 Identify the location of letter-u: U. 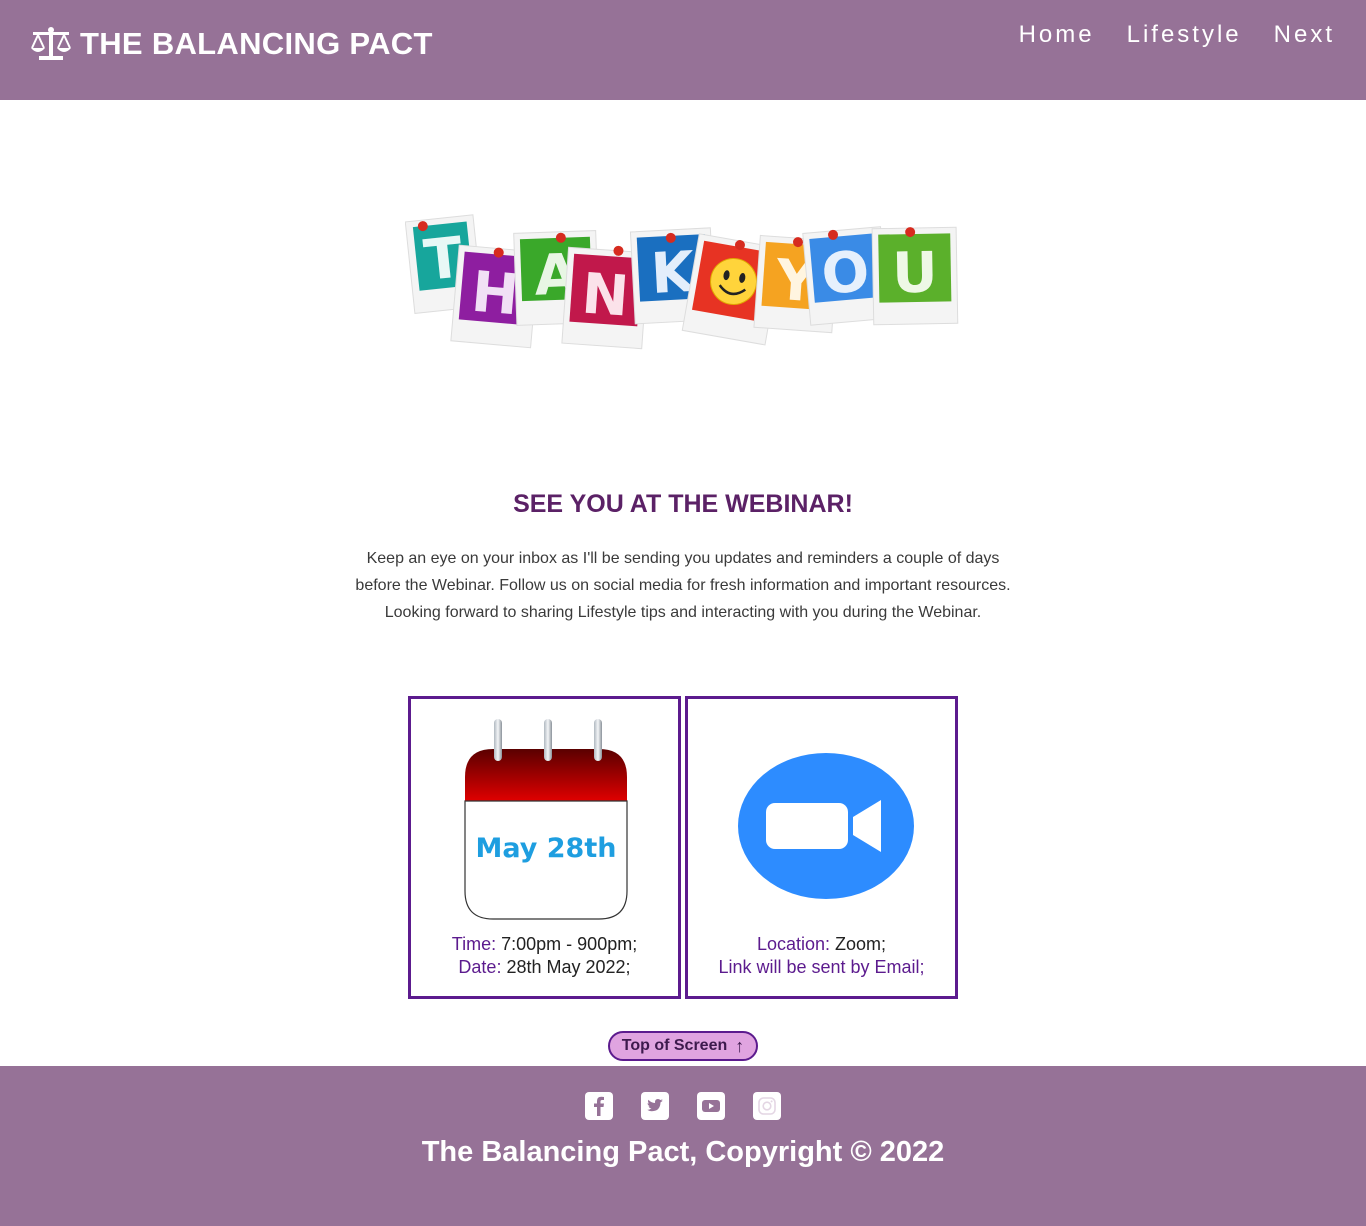
(915, 274).